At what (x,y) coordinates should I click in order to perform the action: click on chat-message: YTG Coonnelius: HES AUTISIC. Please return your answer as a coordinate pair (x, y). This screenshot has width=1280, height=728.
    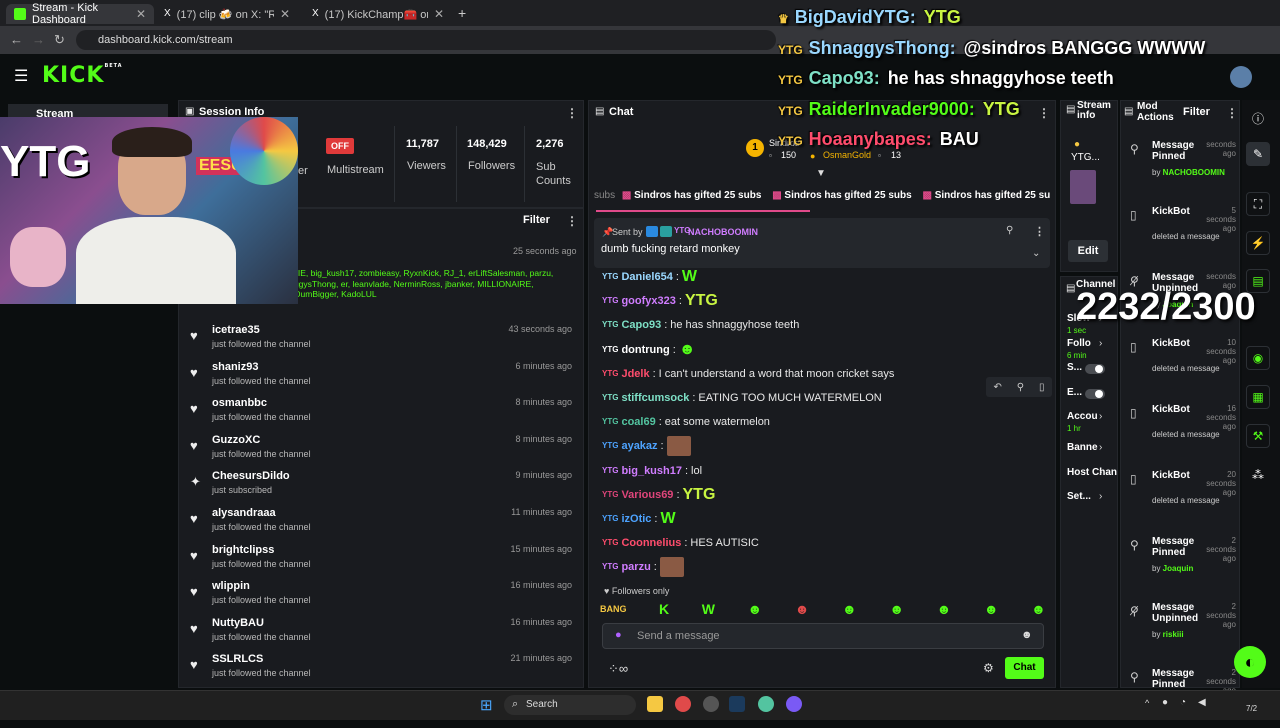
    Looking at the image, I should click on (680, 543).